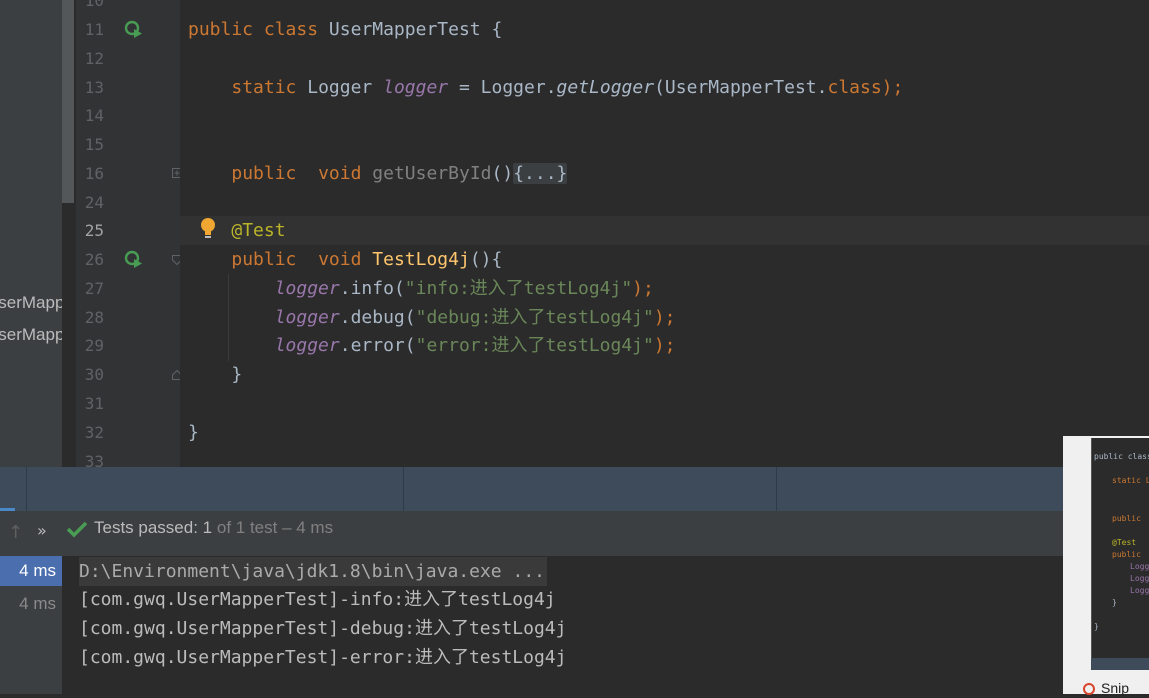 The image size is (1149, 698). What do you see at coordinates (497, 29) in the screenshot?
I see `token: {` at bounding box center [497, 29].